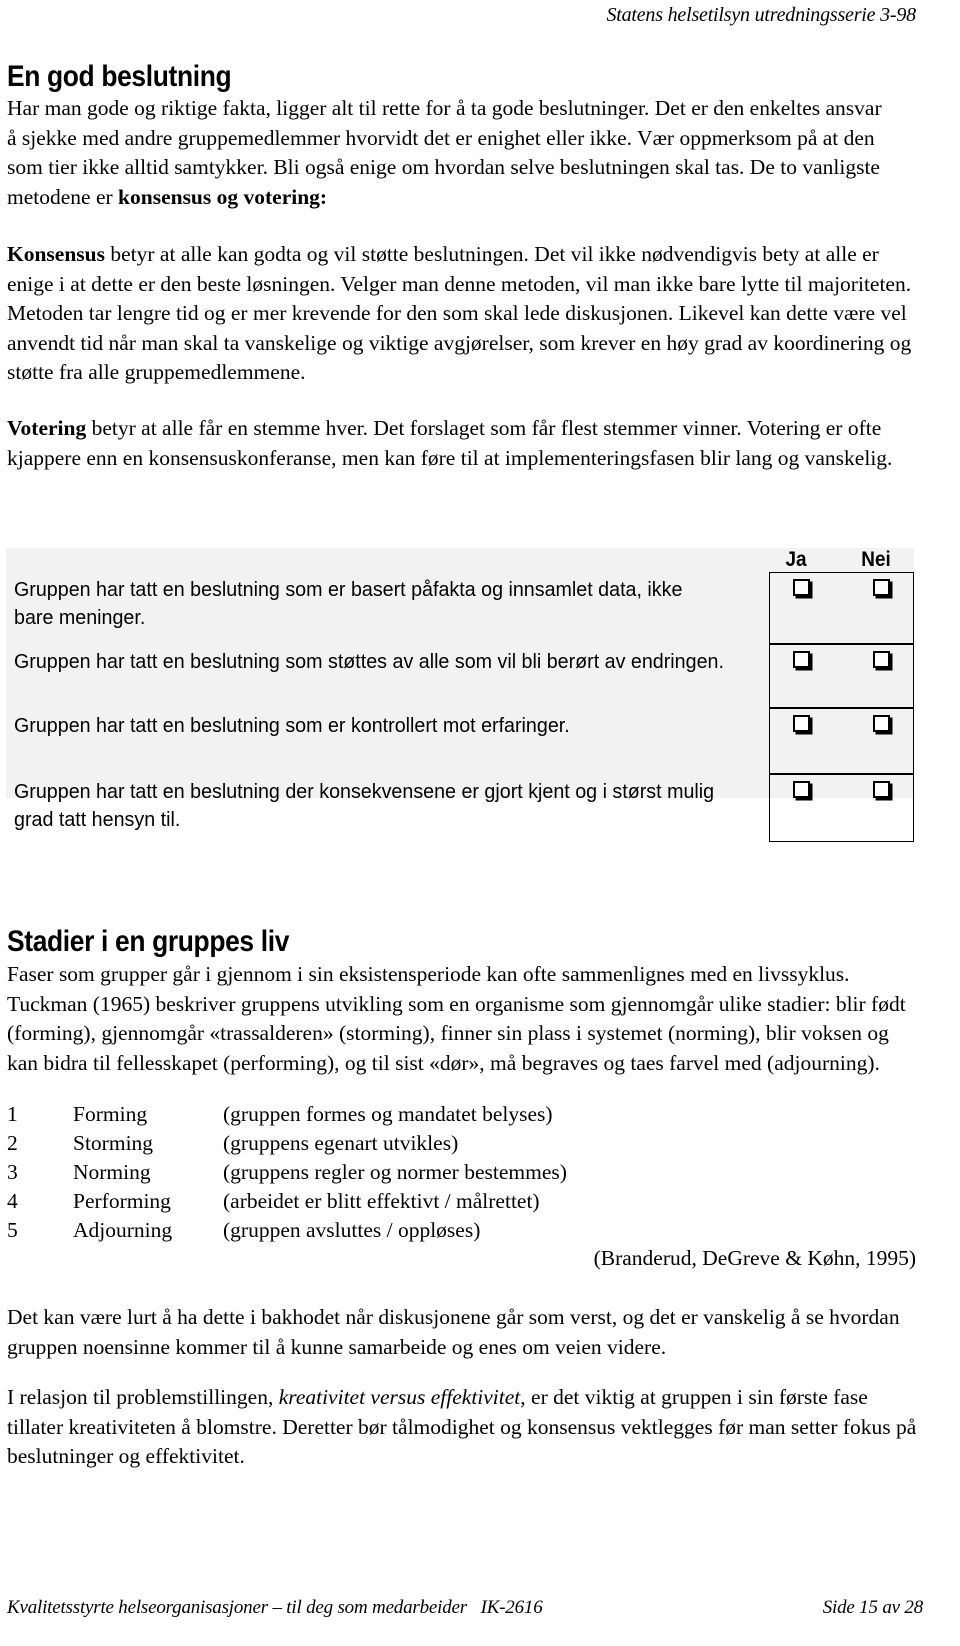 The width and height of the screenshot is (960, 1646). I want to click on text-run: kreativitet versus effektivitet, so click(399, 1397).